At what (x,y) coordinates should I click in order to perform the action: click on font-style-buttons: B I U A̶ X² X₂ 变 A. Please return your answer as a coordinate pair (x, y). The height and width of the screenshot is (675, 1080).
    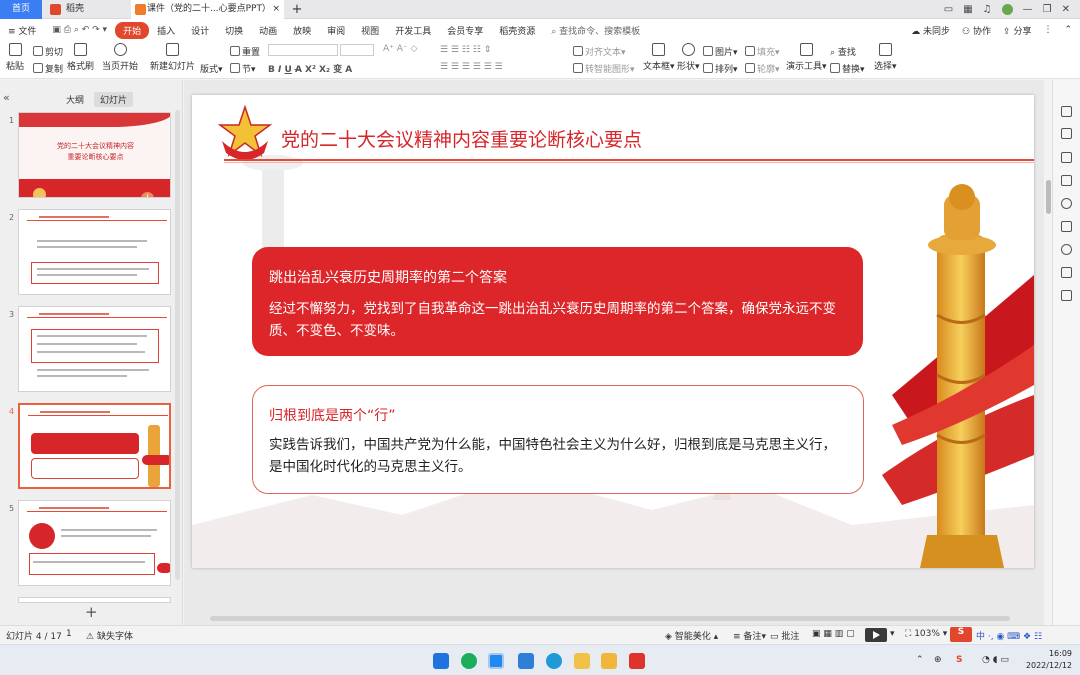
    Looking at the image, I should click on (310, 68).